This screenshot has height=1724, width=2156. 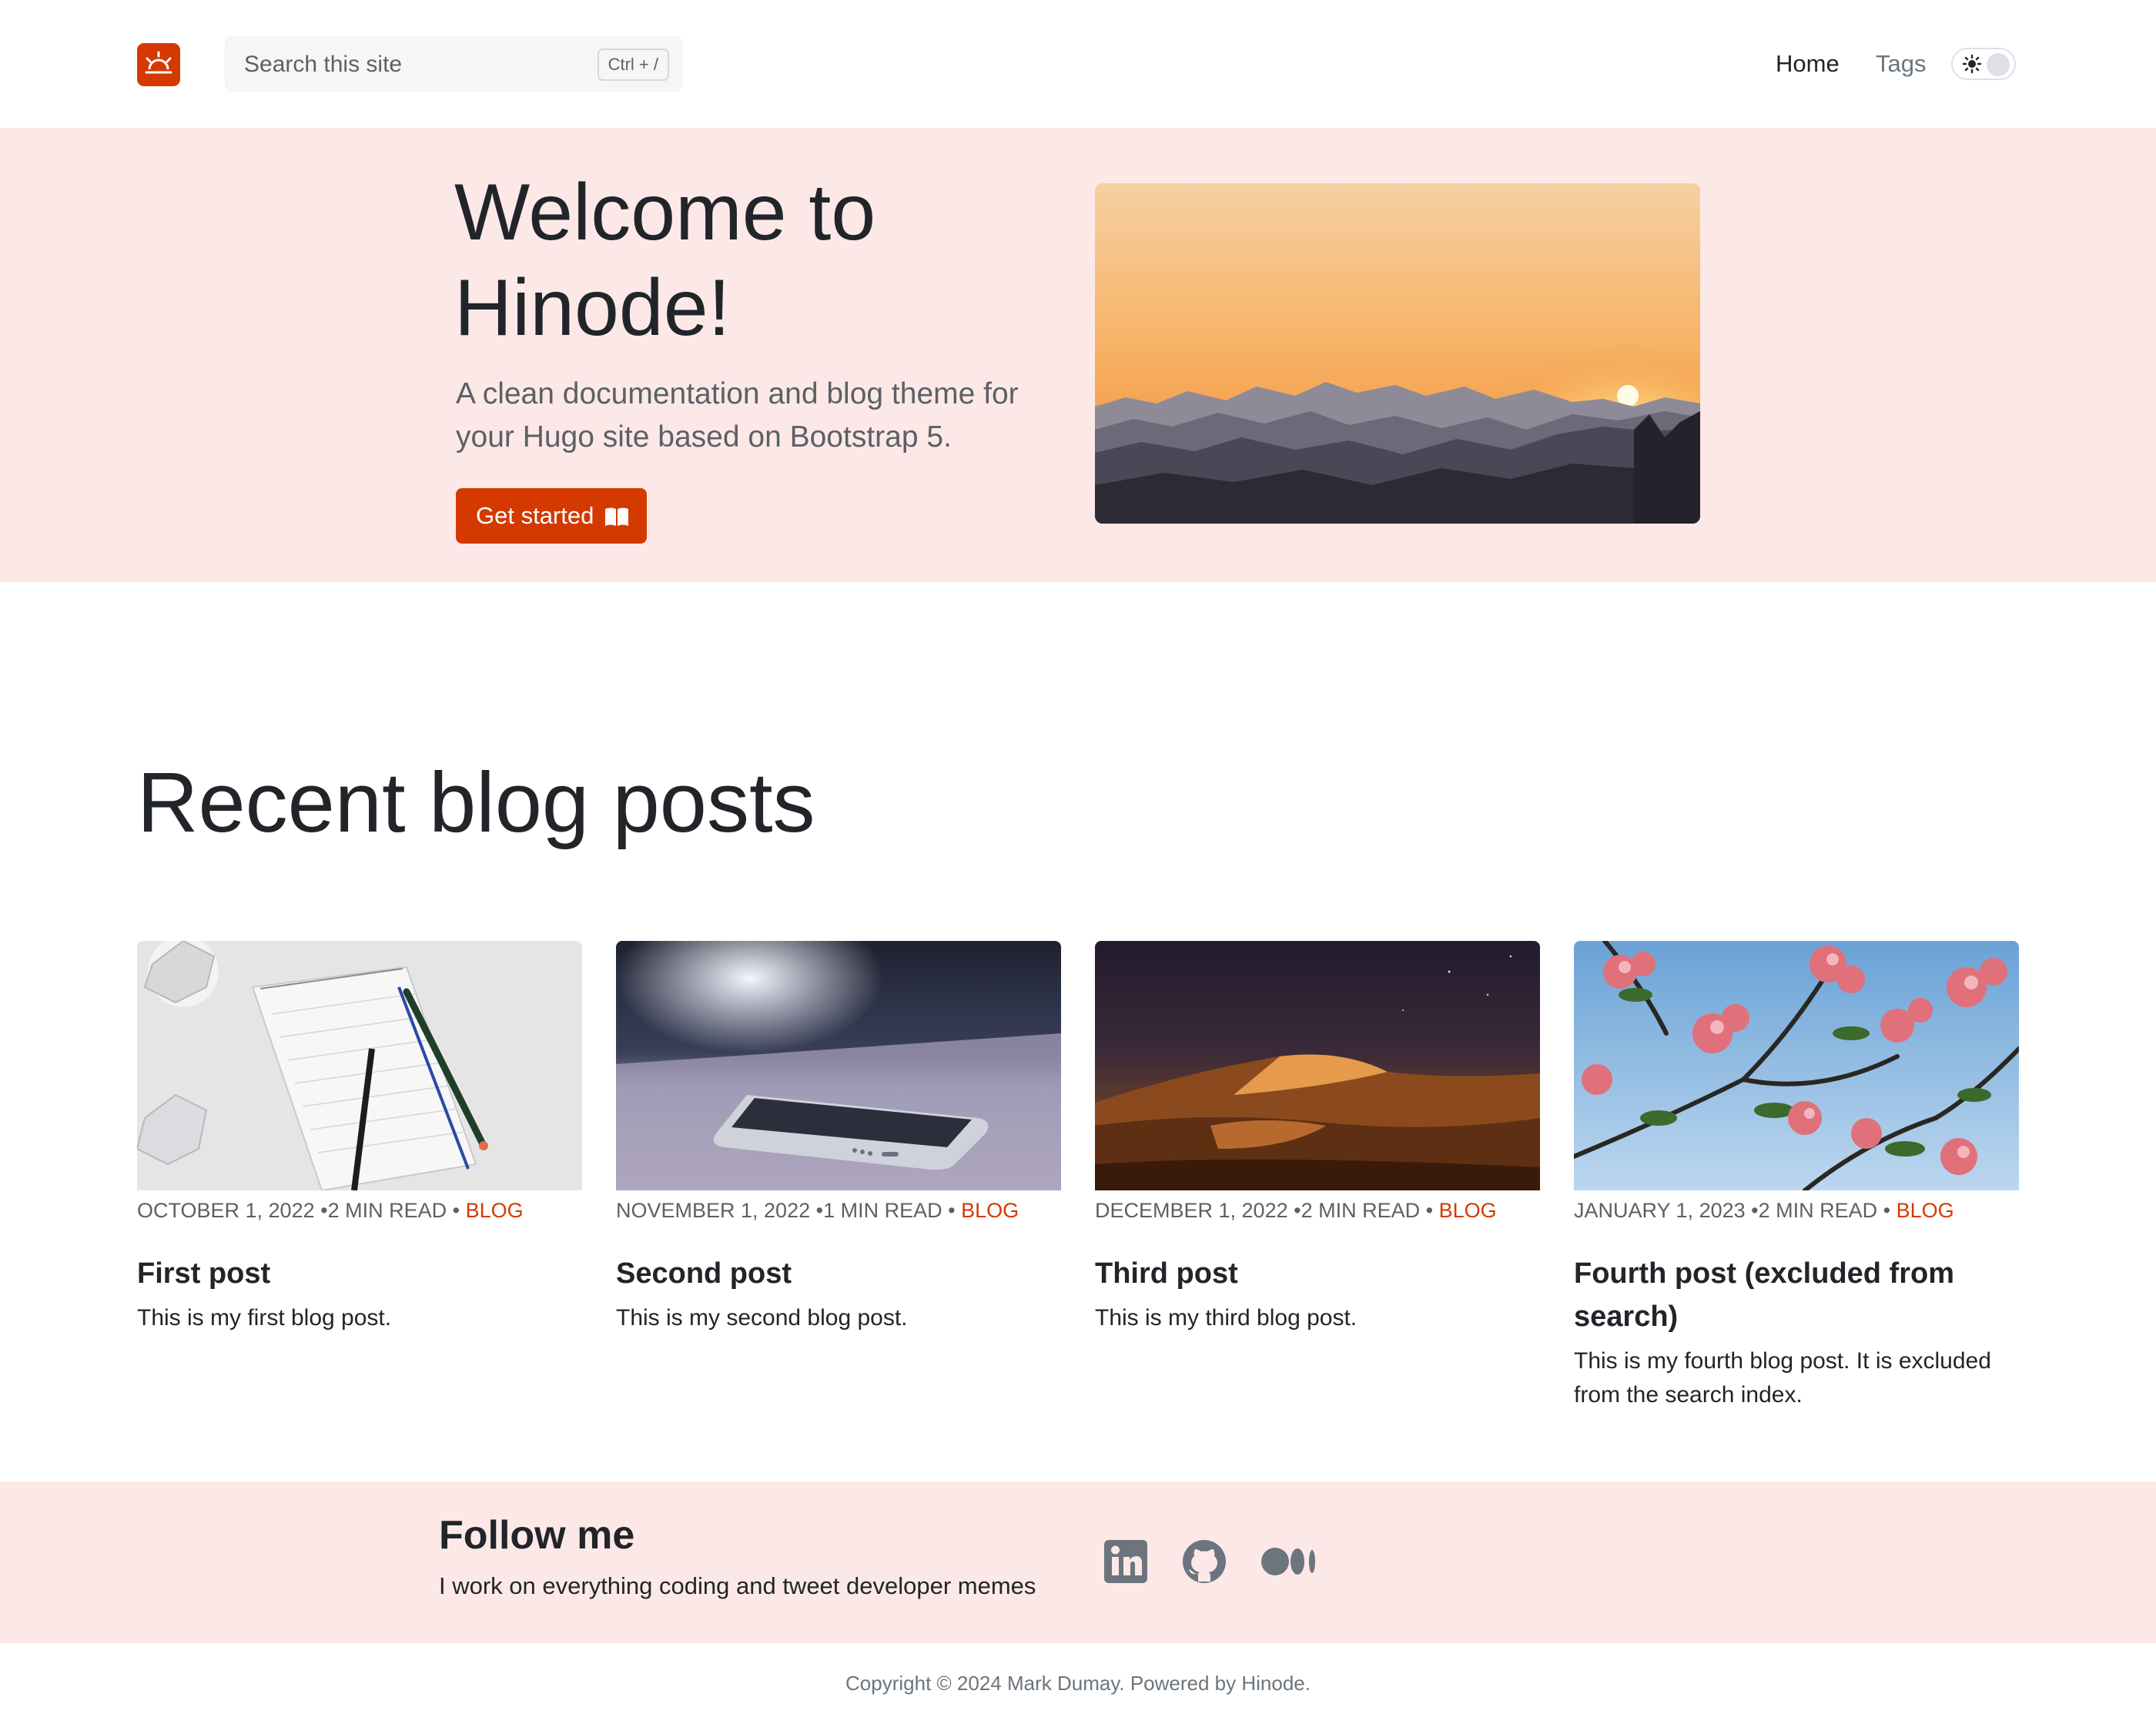 I want to click on post-date: OCTOBER 1, 2022, so click(x=226, y=1211).